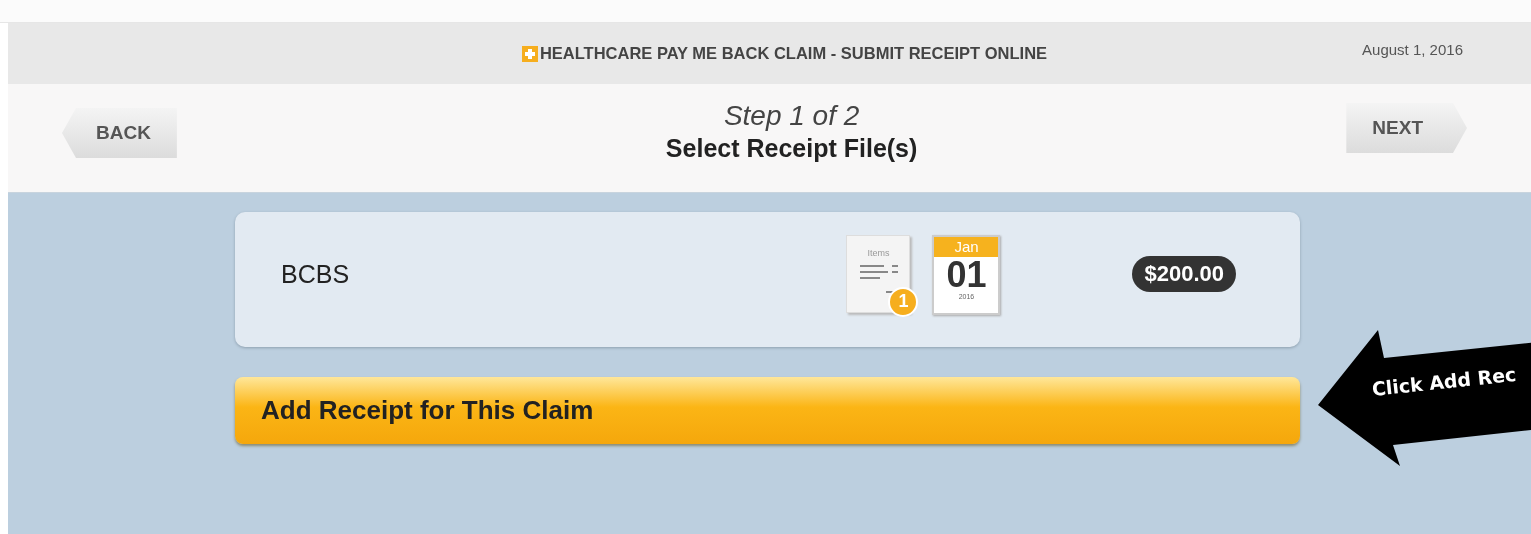  What do you see at coordinates (767, 410) in the screenshot?
I see `add-receipt-button: Add Receipt for This Claim` at bounding box center [767, 410].